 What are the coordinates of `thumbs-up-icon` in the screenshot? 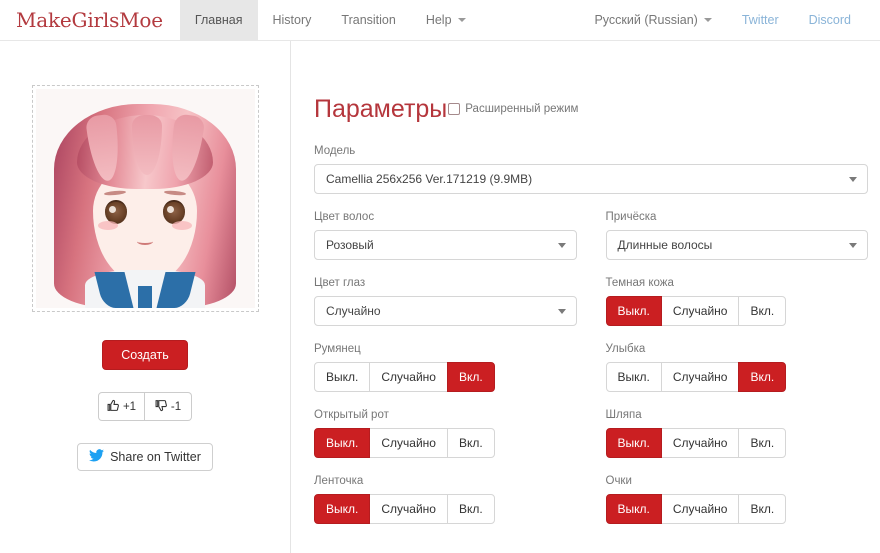 It's located at (113, 407).